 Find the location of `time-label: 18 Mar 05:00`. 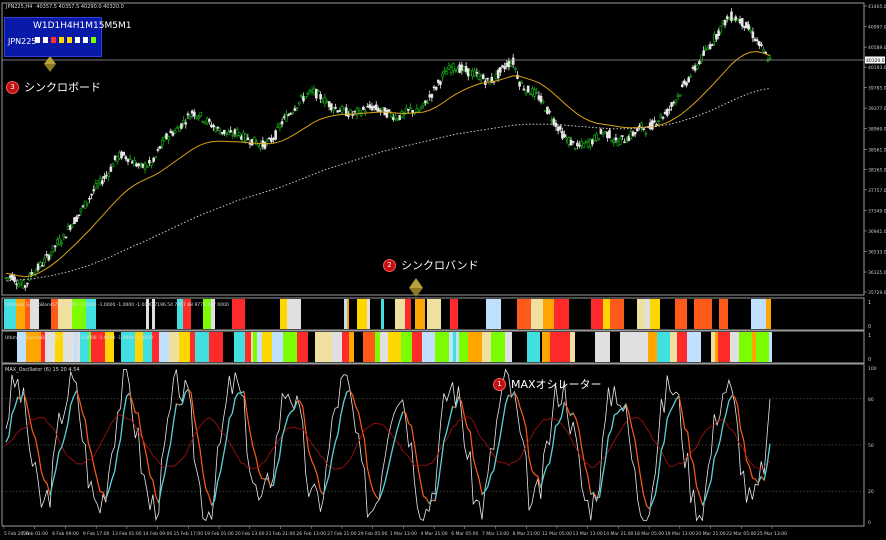

time-label: 18 Mar 05:00 is located at coordinates (649, 534).